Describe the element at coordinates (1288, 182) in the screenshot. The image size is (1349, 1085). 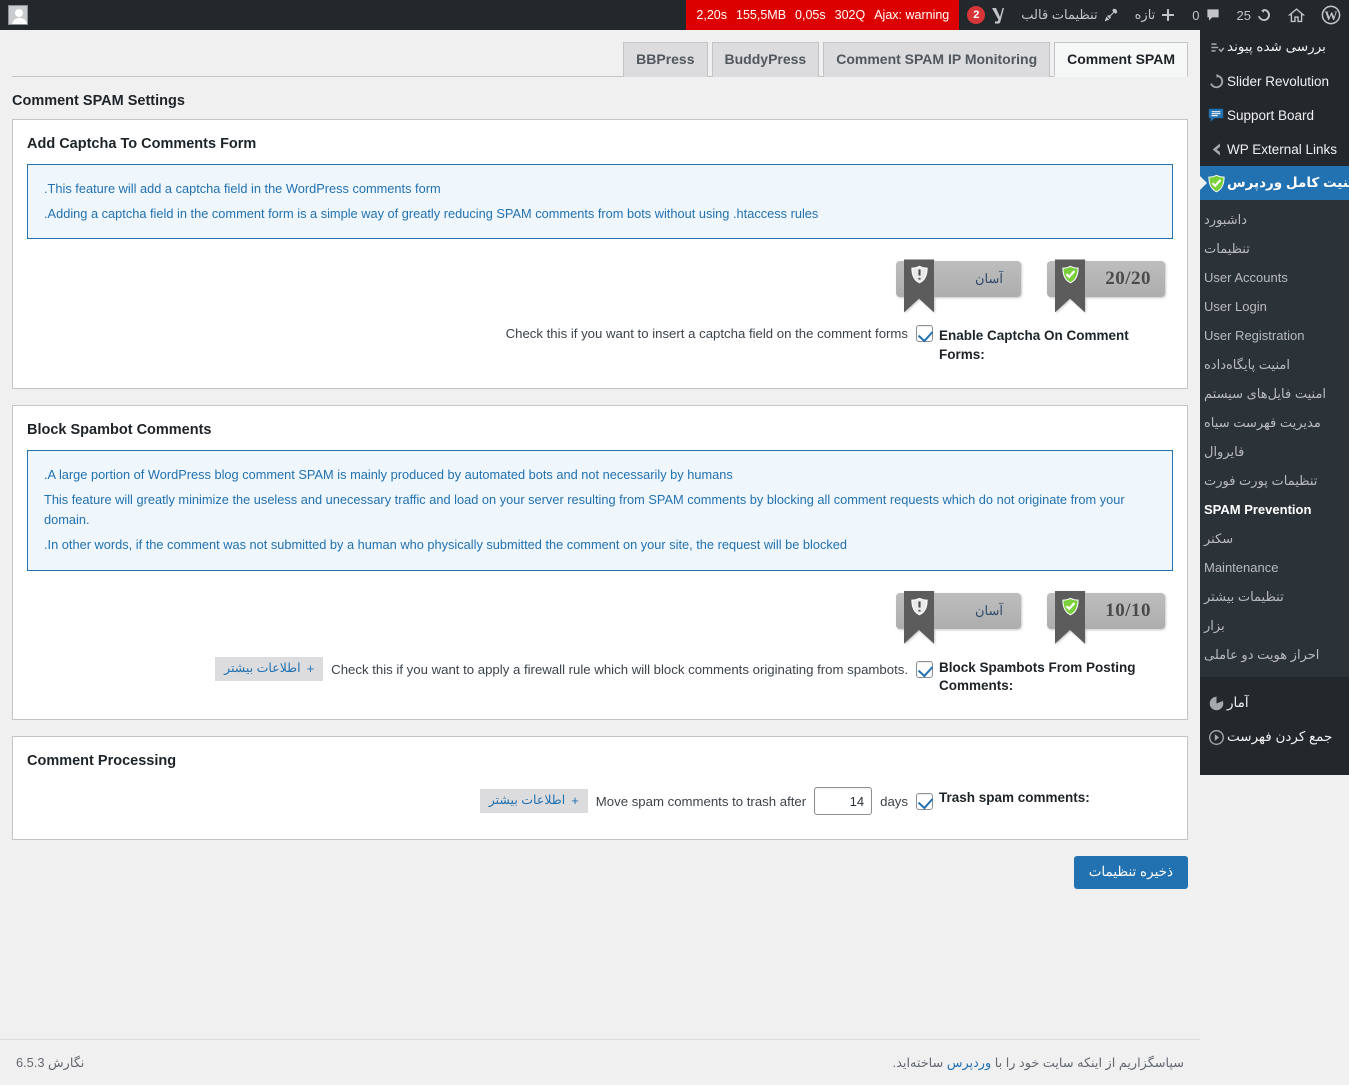
I see `sidebar-item-label: امنیت کامل وردپرس` at that location.